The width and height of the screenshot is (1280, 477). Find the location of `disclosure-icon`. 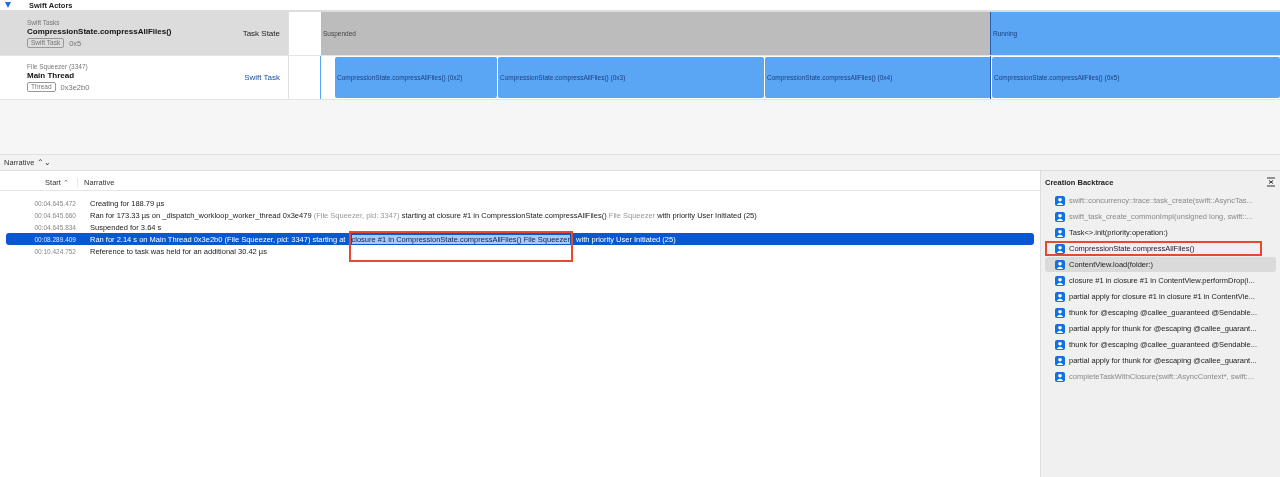

disclosure-icon is located at coordinates (8, 5).